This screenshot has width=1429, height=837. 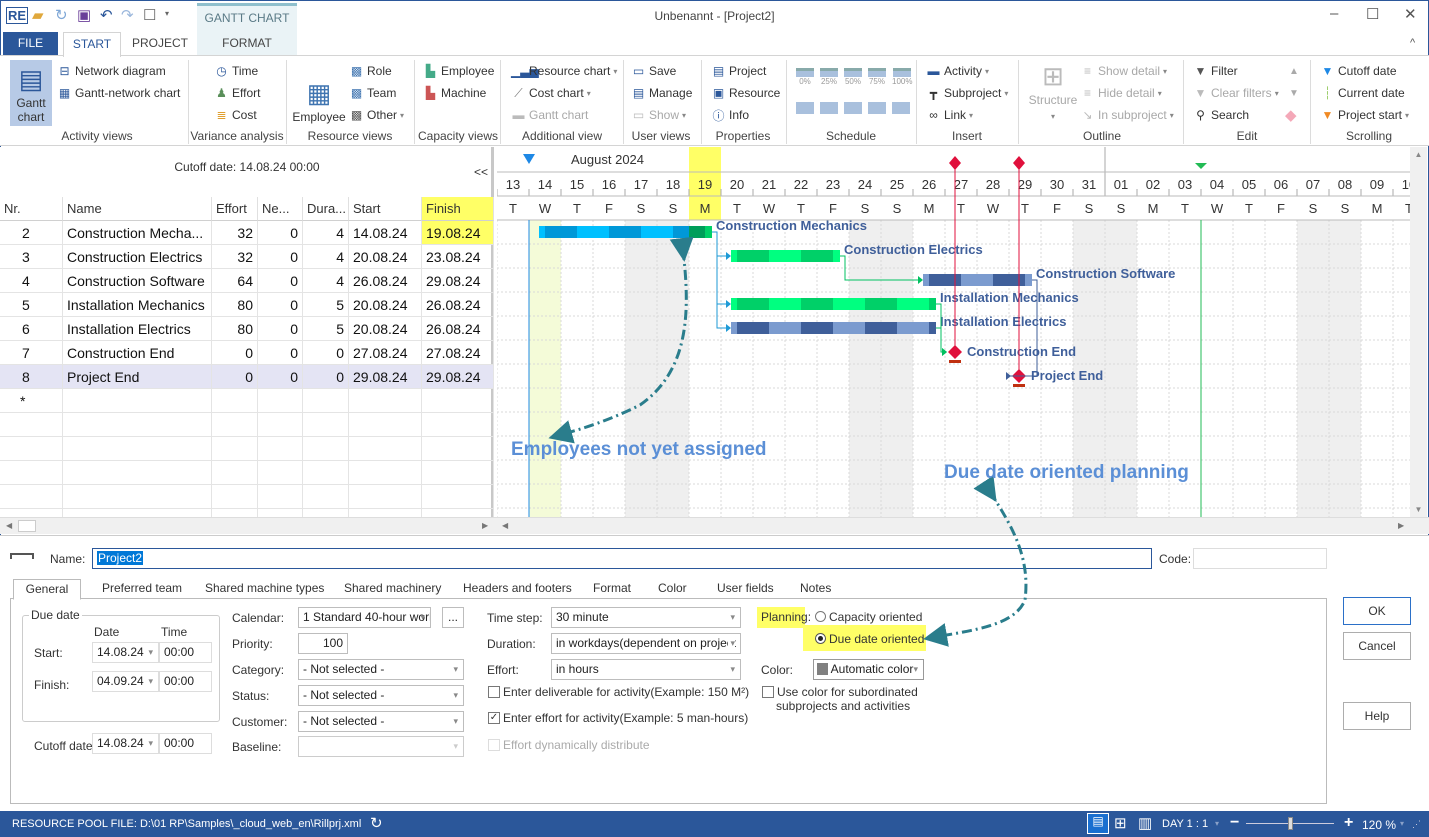 I want to click on ribbon-machine-button: ▙ Machine, so click(x=454, y=93).